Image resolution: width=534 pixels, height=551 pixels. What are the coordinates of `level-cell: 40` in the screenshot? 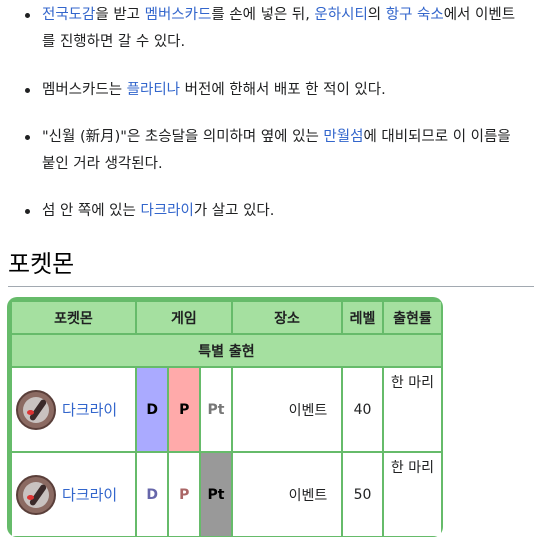 It's located at (362, 409).